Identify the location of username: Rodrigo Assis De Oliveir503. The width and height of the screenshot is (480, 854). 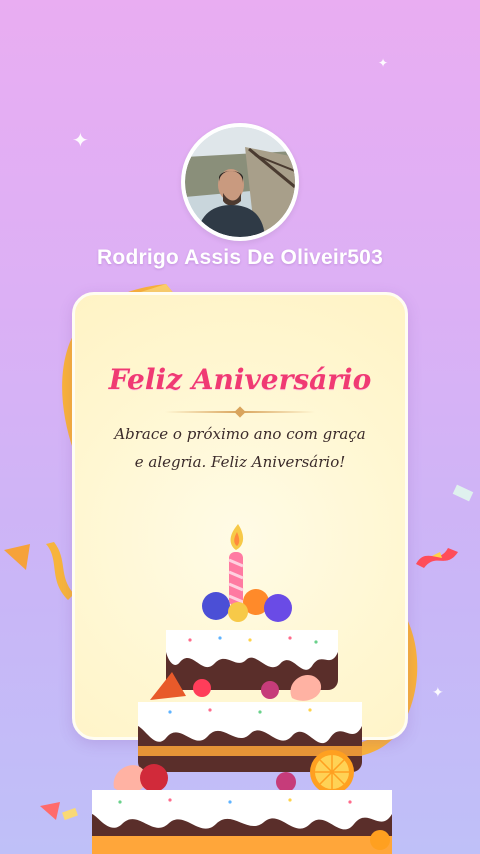
(240, 257).